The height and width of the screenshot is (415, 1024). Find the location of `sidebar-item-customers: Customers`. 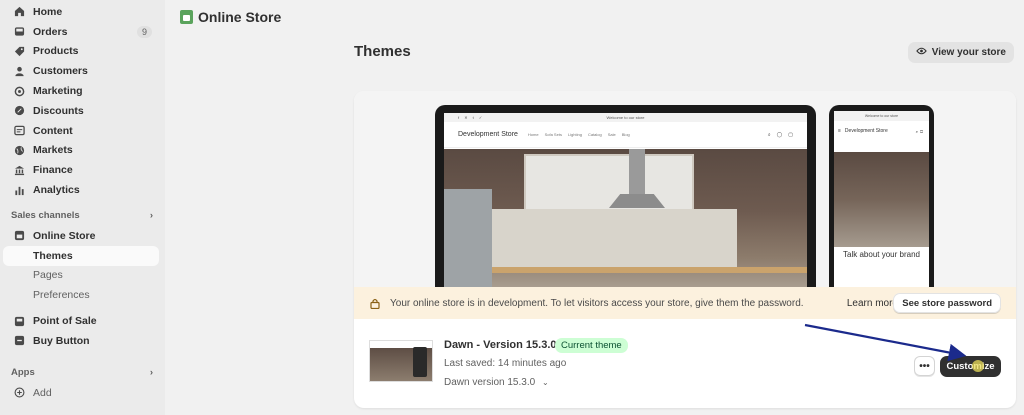

sidebar-item-customers: Customers is located at coordinates (81, 71).